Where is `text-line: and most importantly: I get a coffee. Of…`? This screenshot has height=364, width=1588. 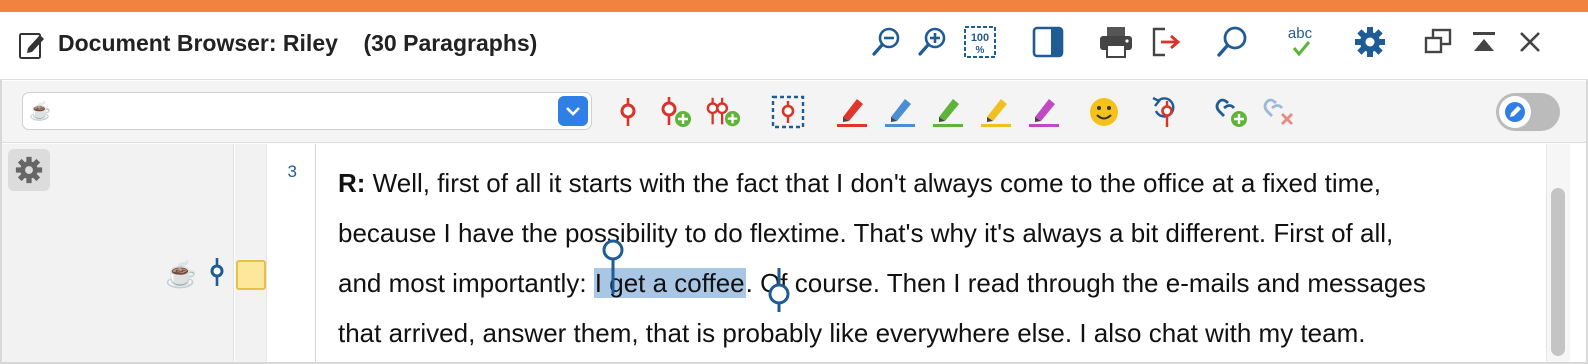 text-line: and most importantly: I get a coffee. Of… is located at coordinates (882, 283).